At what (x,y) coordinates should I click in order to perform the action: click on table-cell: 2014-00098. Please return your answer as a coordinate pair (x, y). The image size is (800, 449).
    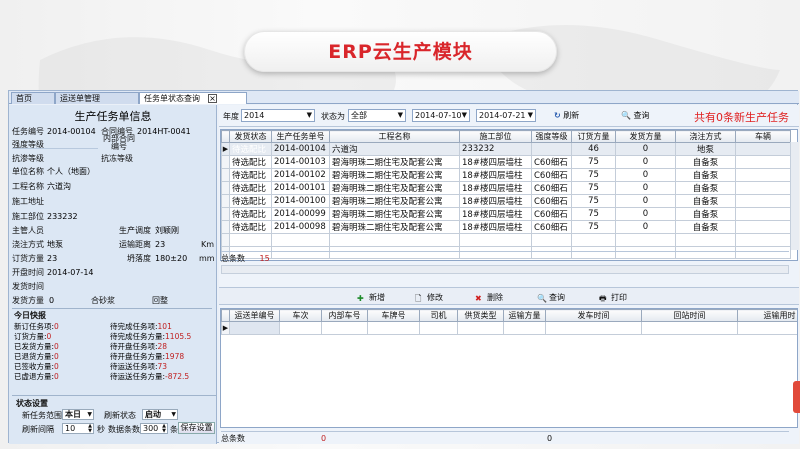
    Looking at the image, I should click on (300, 227).